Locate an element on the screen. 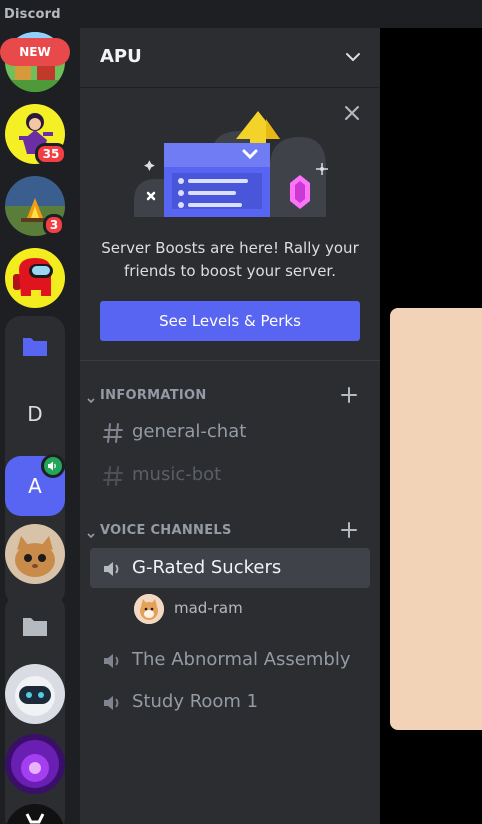 The height and width of the screenshot is (824, 482). boost-illustration is located at coordinates (230, 163).